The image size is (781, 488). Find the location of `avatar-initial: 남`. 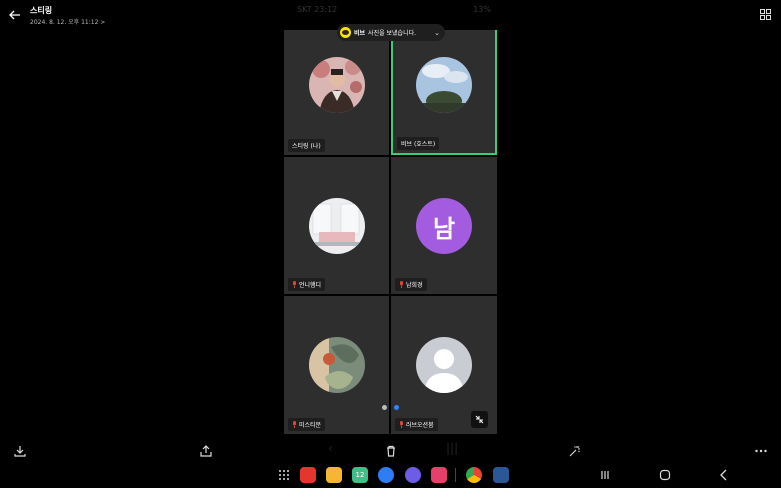

avatar-initial: 남 is located at coordinates (444, 226).